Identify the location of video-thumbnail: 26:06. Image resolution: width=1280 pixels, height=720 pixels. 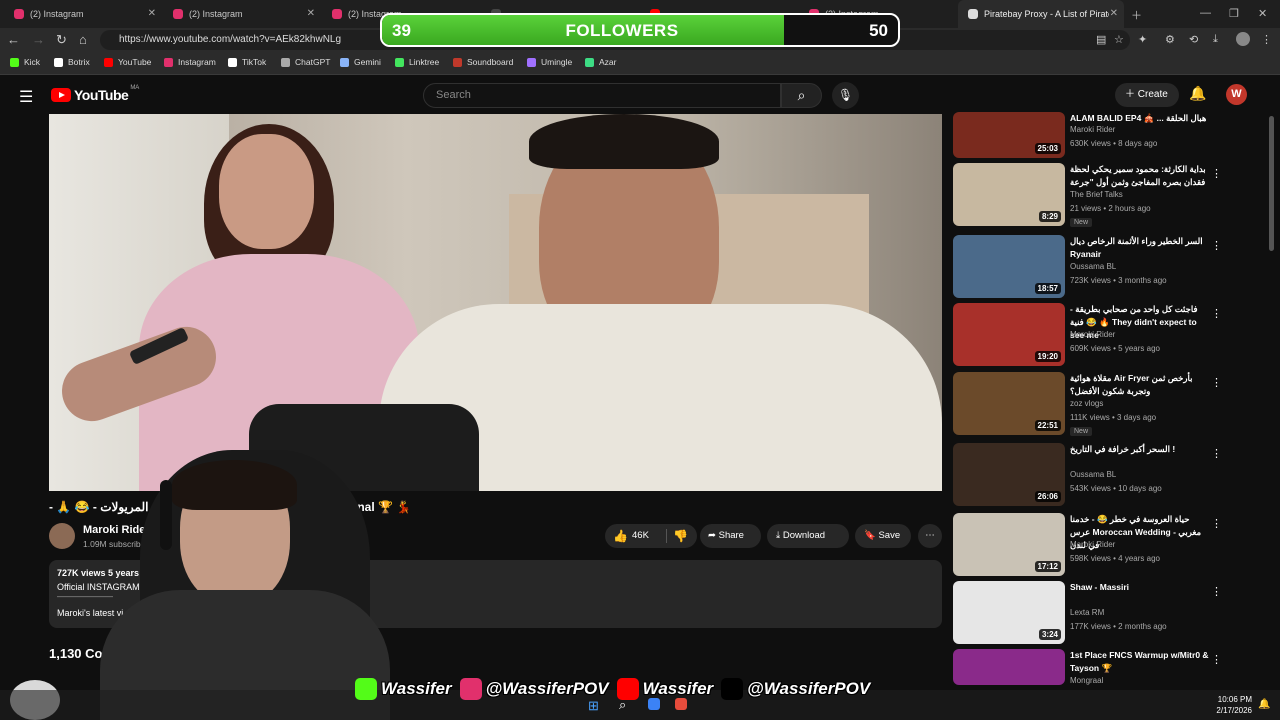
(1009, 474).